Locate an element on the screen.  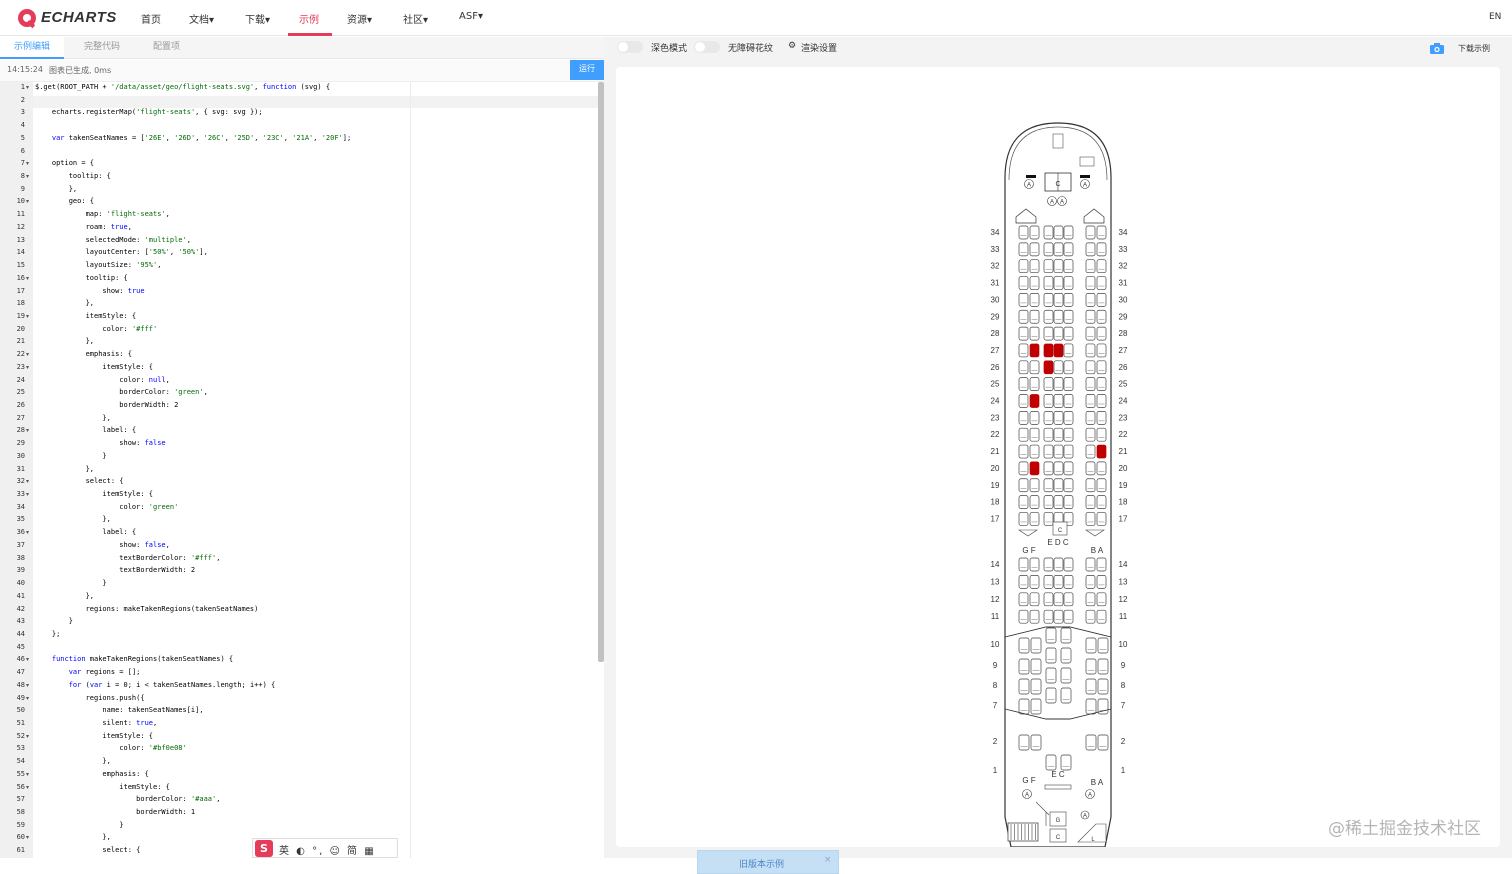
download-example-button: 下载示例 is located at coordinates (1474, 48).